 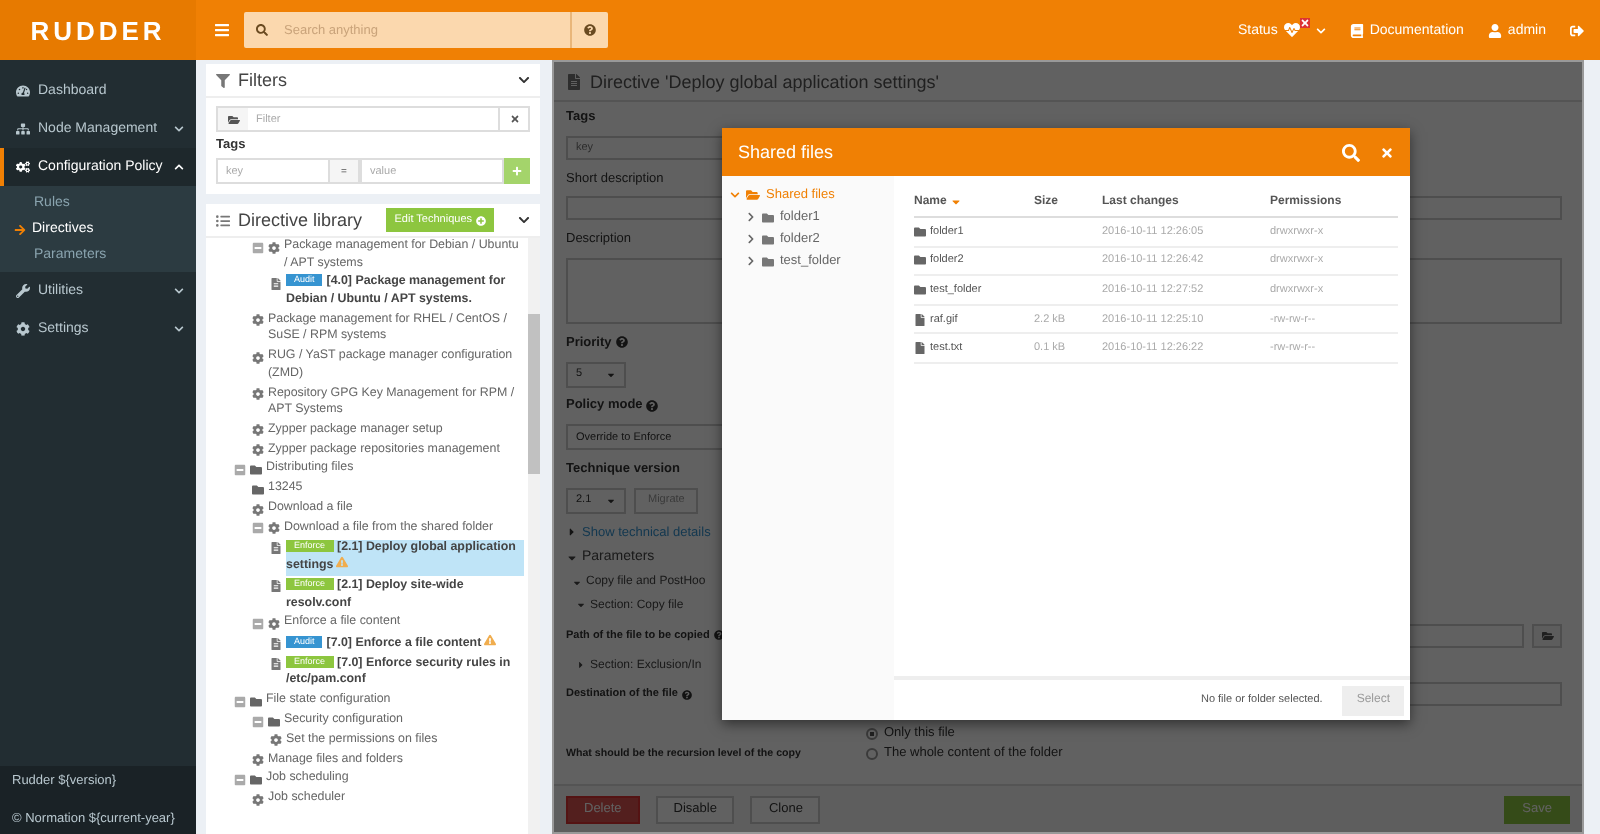 I want to click on close-button, so click(x=1387, y=152).